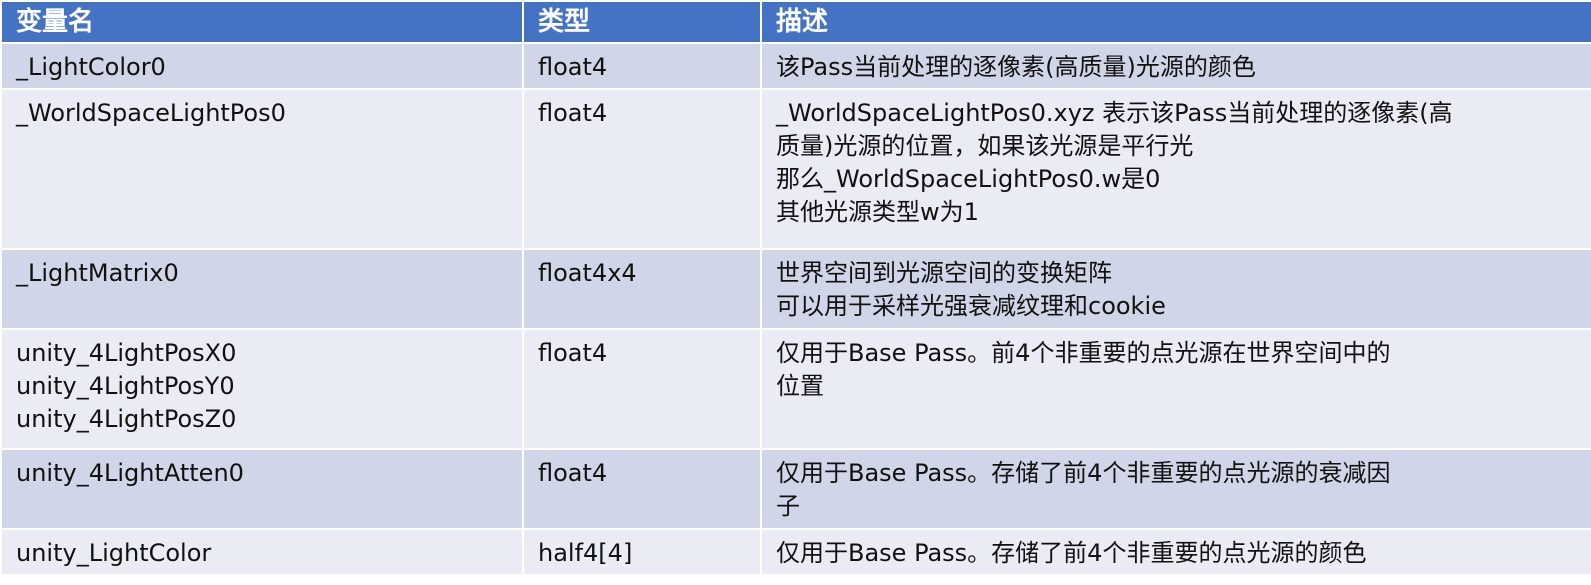 The width and height of the screenshot is (1591, 585). I want to click on cell-variable-name: _WorldSpaceLightPos0, so click(262, 169).